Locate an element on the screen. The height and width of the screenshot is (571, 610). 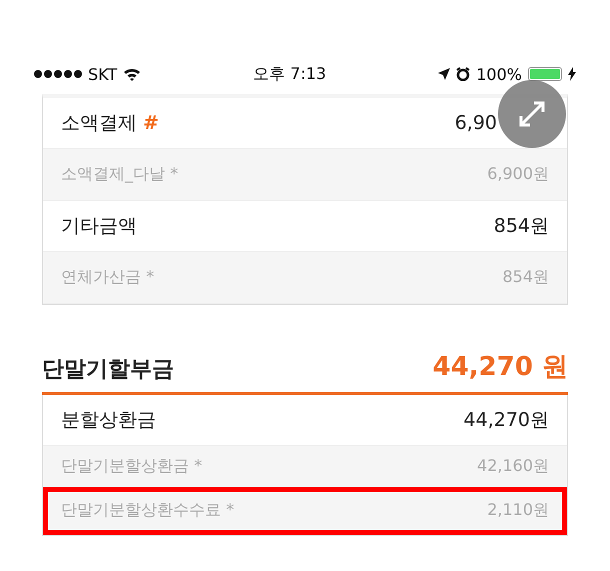
wifi-icon is located at coordinates (132, 74).